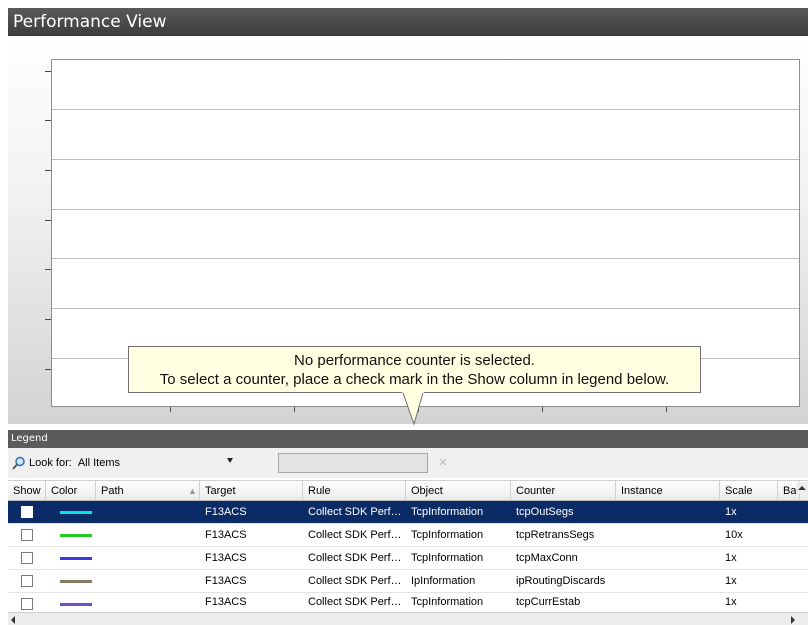 This screenshot has height=625, width=808. What do you see at coordinates (749, 491) in the screenshot?
I see `column-header-scale: Scale` at bounding box center [749, 491].